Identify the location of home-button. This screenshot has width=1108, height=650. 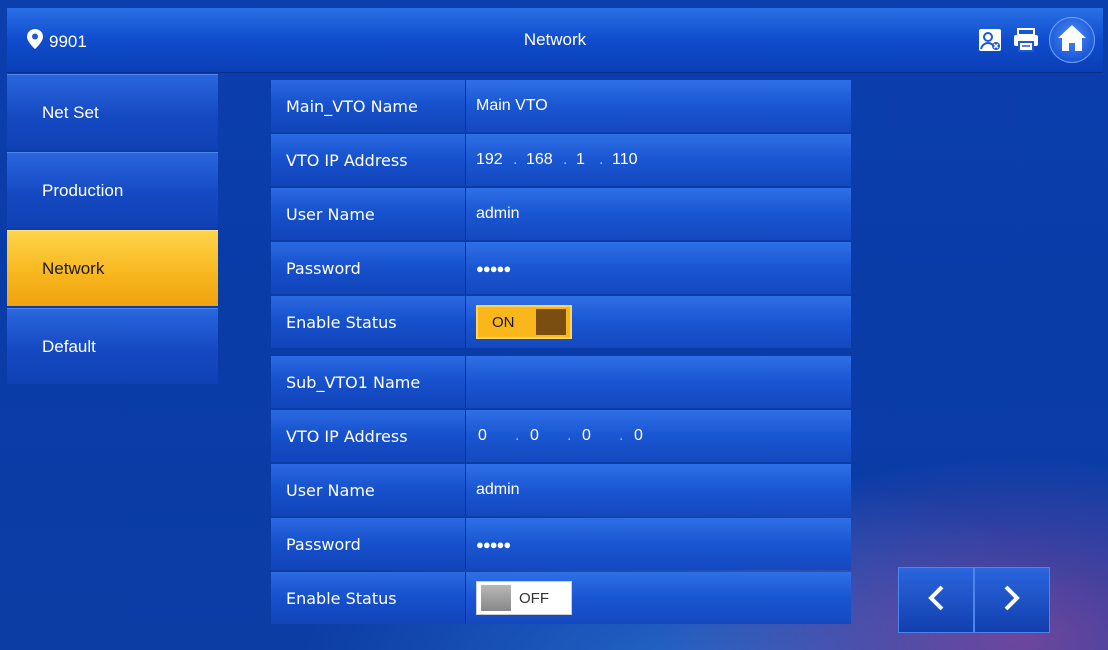
(1072, 40).